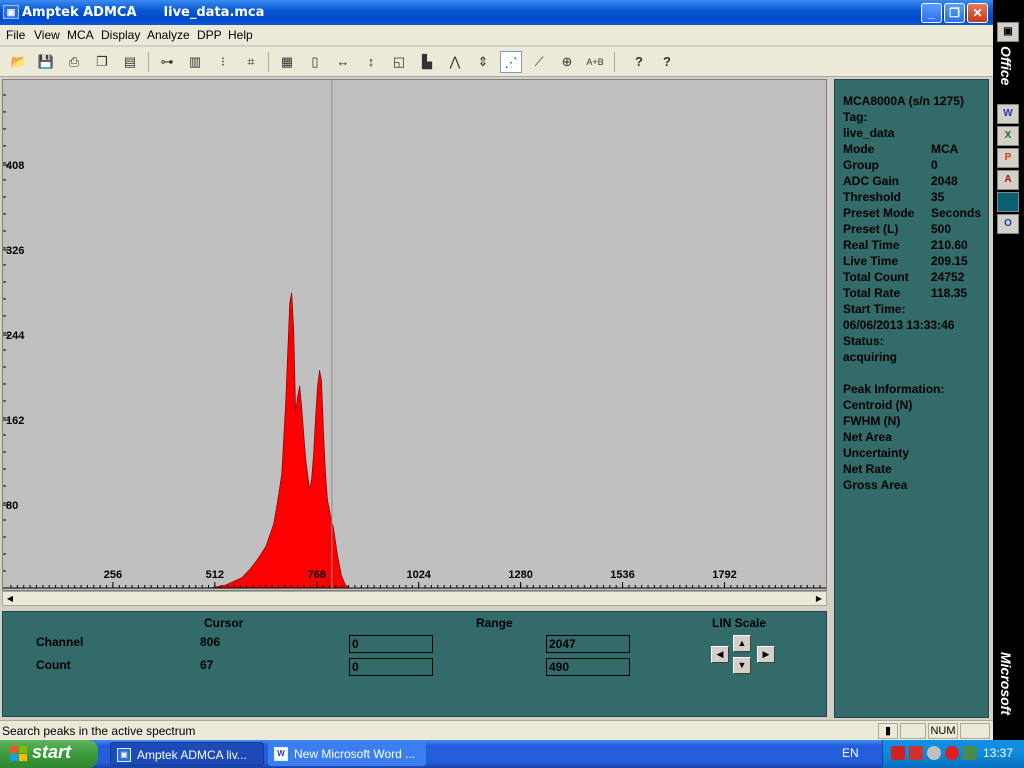 The image size is (1024, 768). What do you see at coordinates (79, 12) in the screenshot?
I see `app-name: Amptek ADMCA` at bounding box center [79, 12].